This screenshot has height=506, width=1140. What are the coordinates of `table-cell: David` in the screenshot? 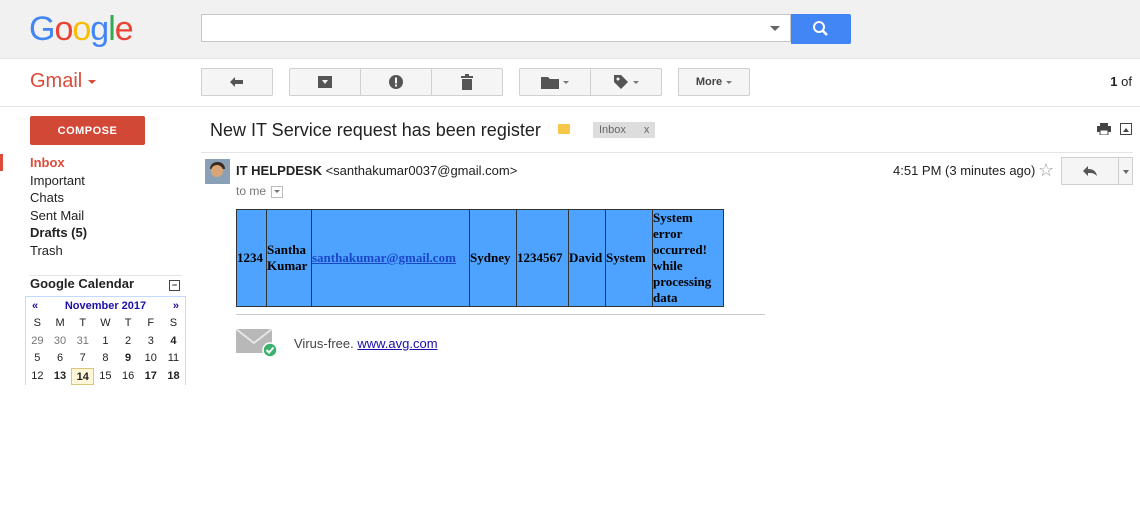 It's located at (587, 258).